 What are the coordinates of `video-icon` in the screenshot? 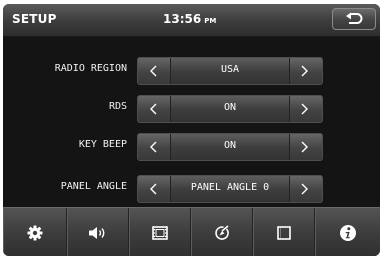 It's located at (160, 232).